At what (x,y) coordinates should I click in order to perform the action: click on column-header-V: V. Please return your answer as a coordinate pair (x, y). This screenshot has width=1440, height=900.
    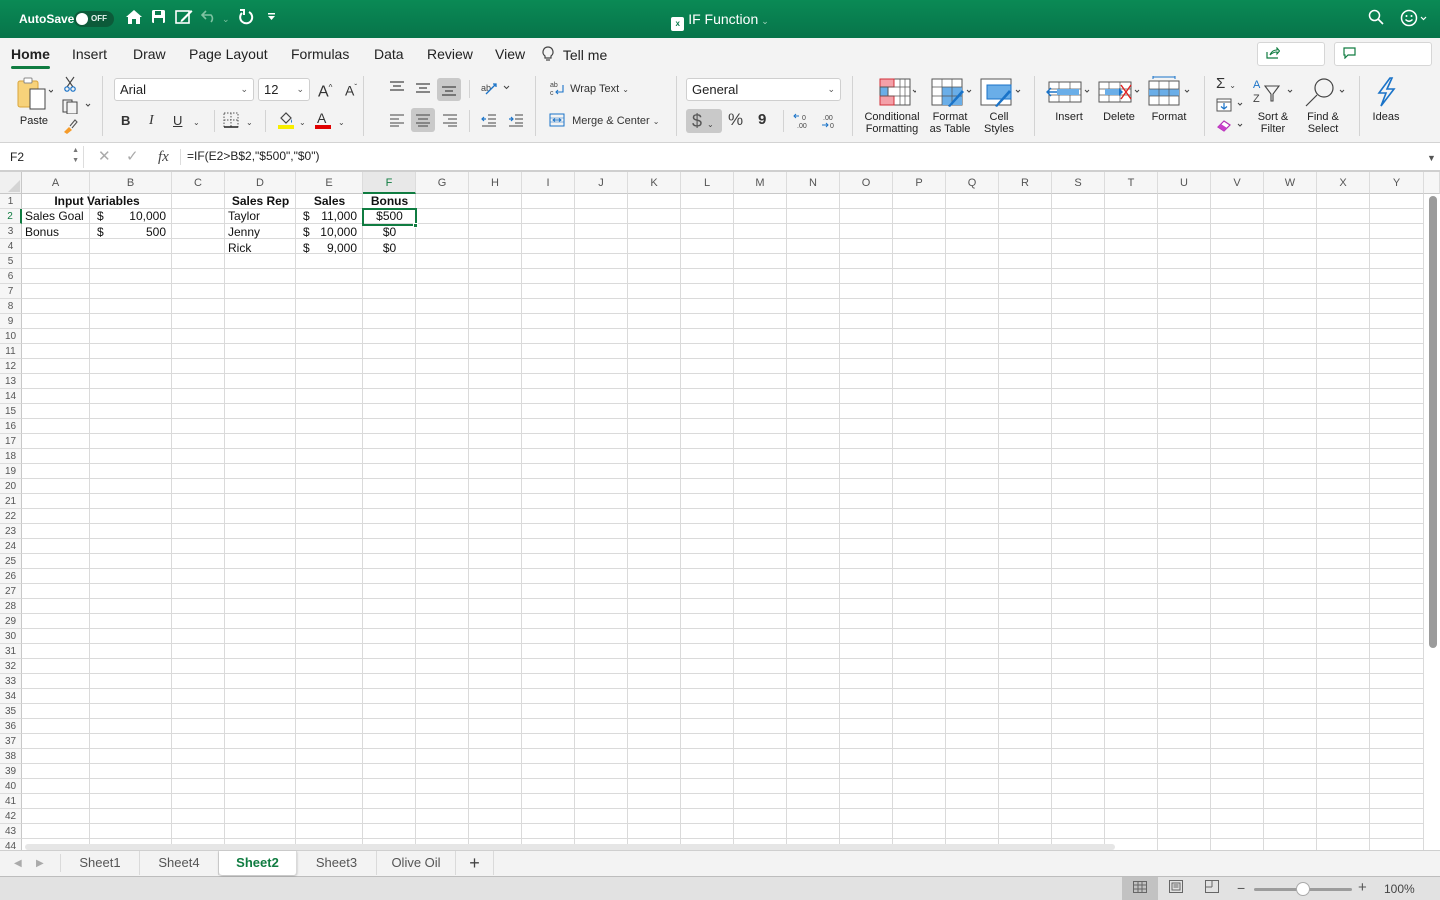
    Looking at the image, I should click on (1237, 183).